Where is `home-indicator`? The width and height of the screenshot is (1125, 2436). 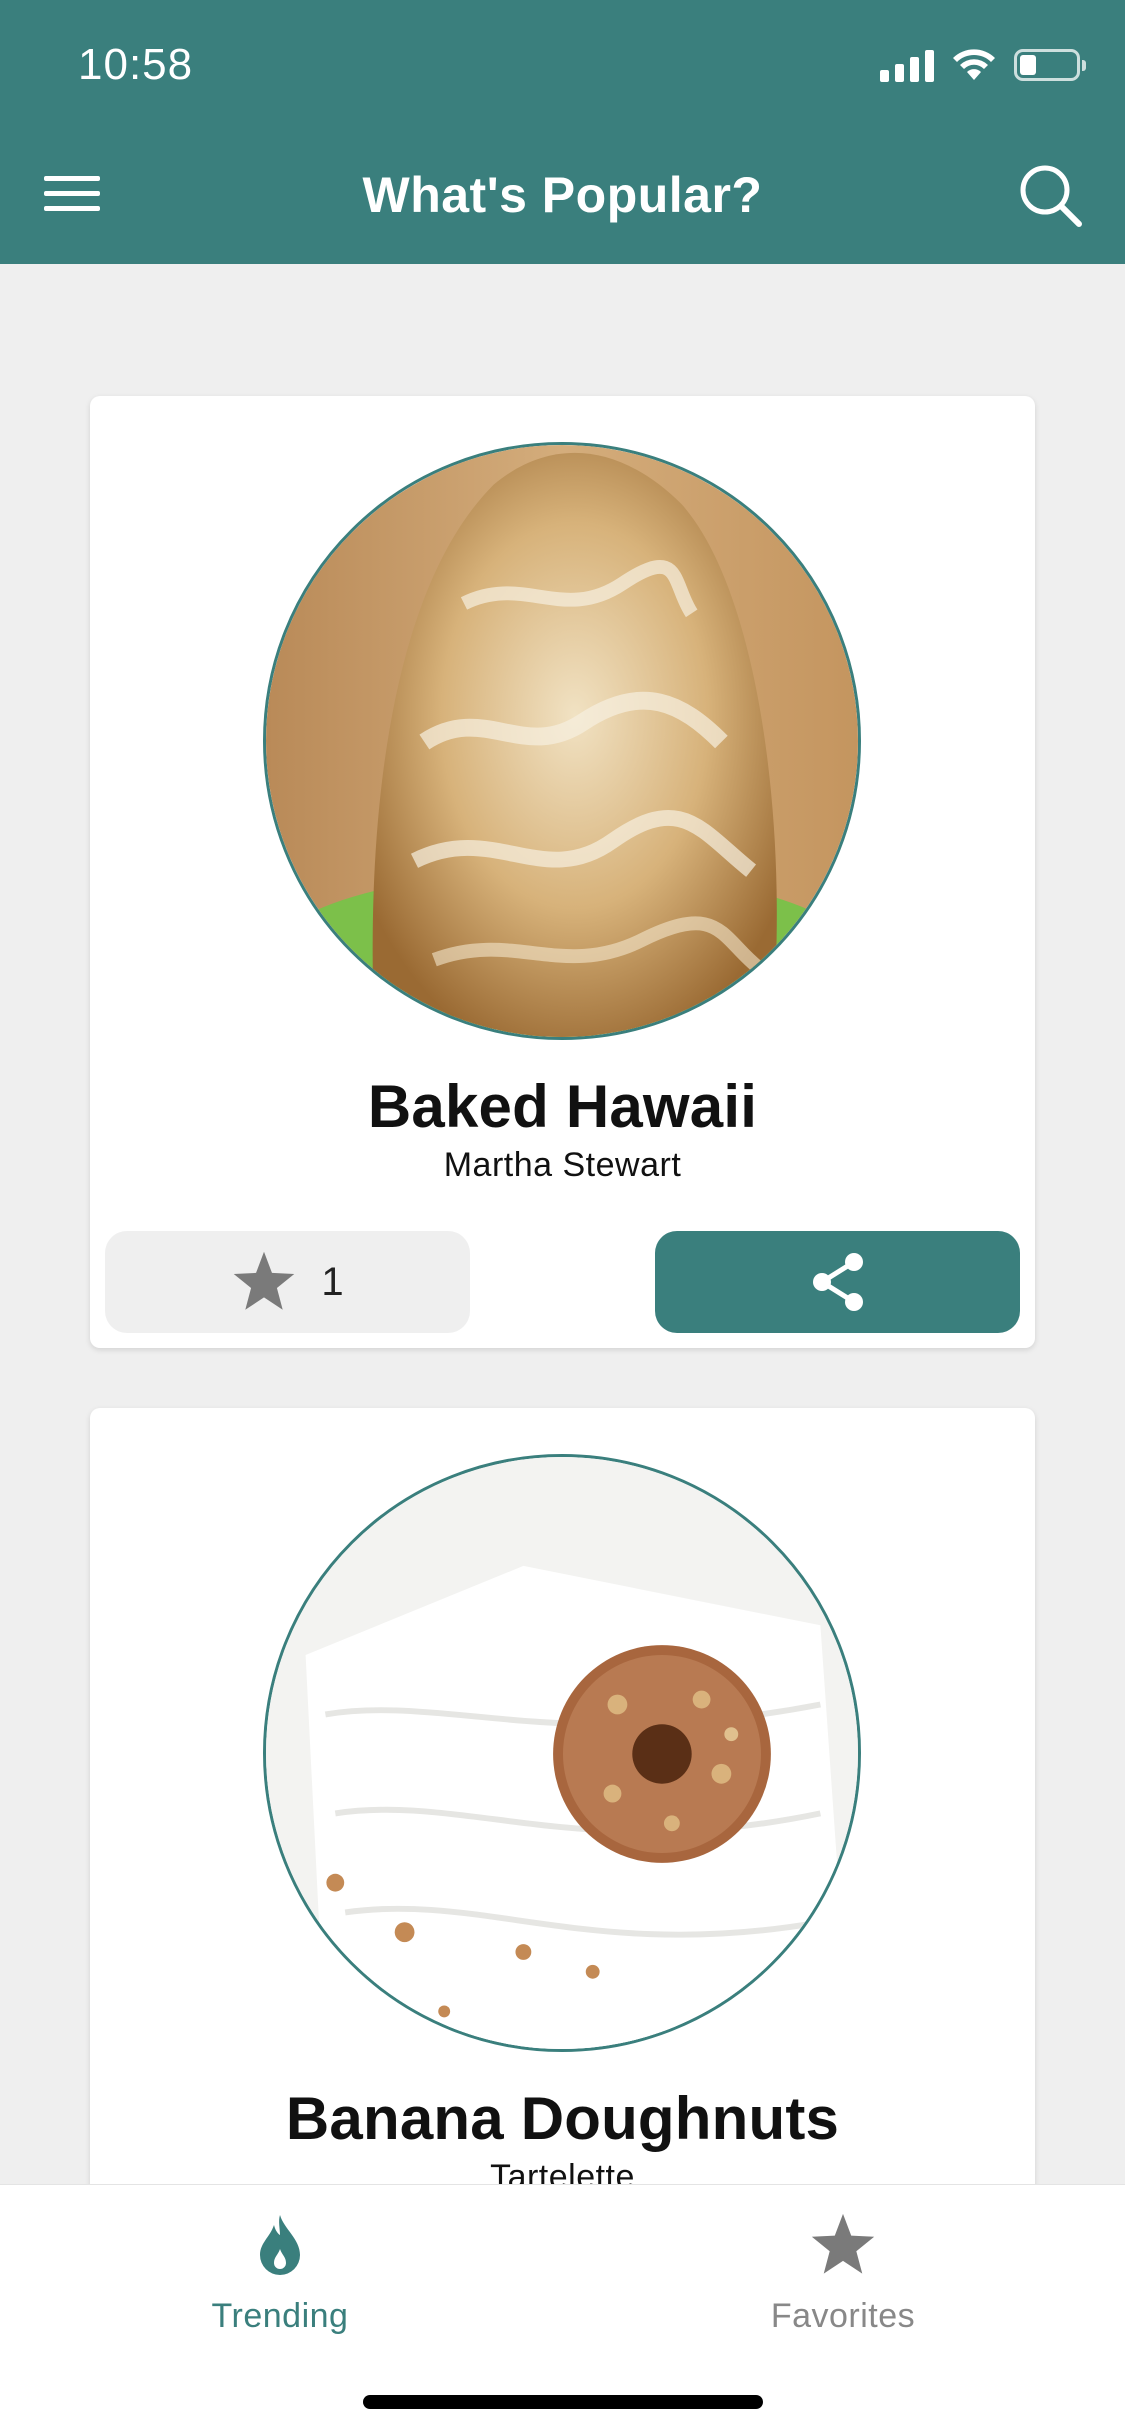 home-indicator is located at coordinates (563, 2402).